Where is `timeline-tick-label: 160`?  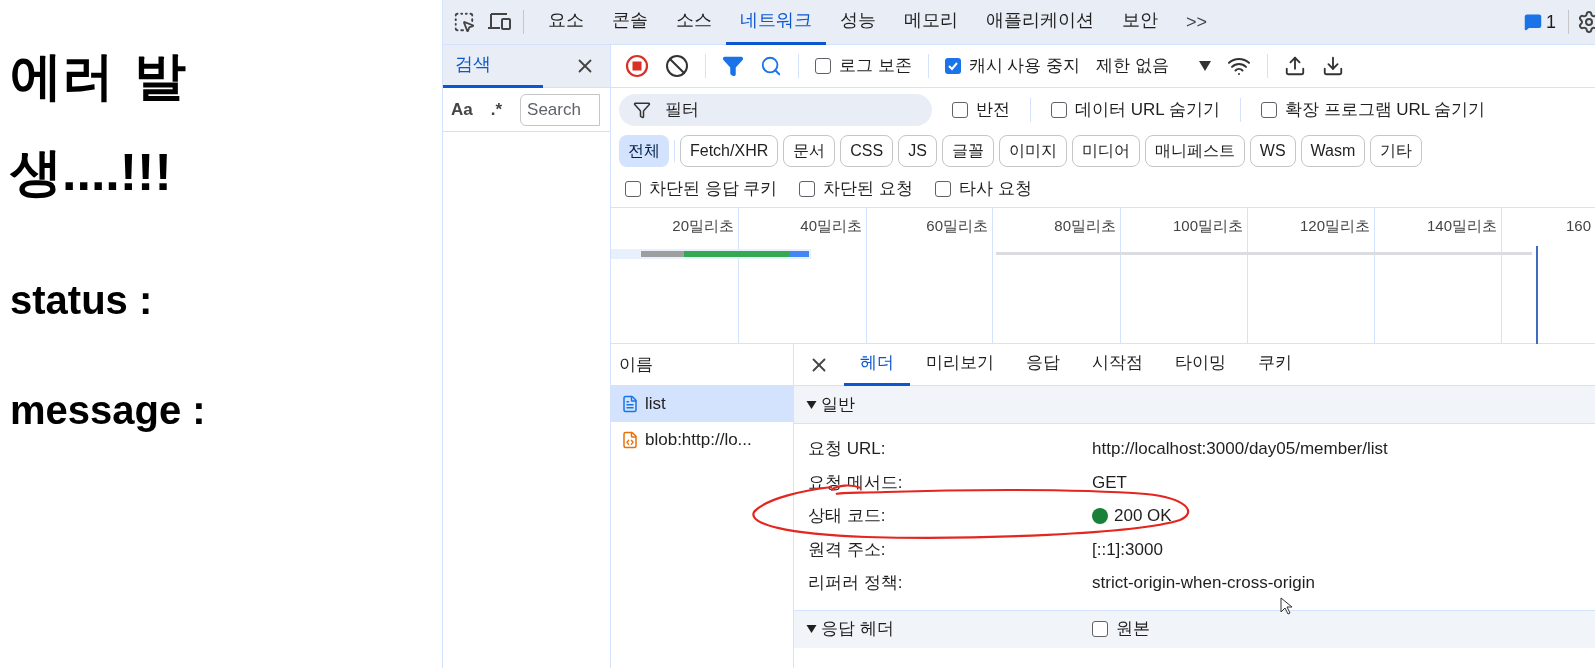
timeline-tick-label: 160 is located at coordinates (1578, 225).